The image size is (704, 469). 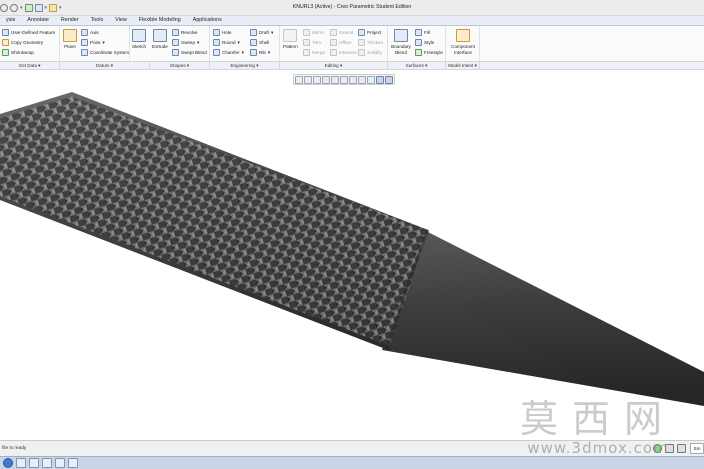 What do you see at coordinates (160, 20) in the screenshot?
I see `tab-flexible-modeling: Flexible Modeling` at bounding box center [160, 20].